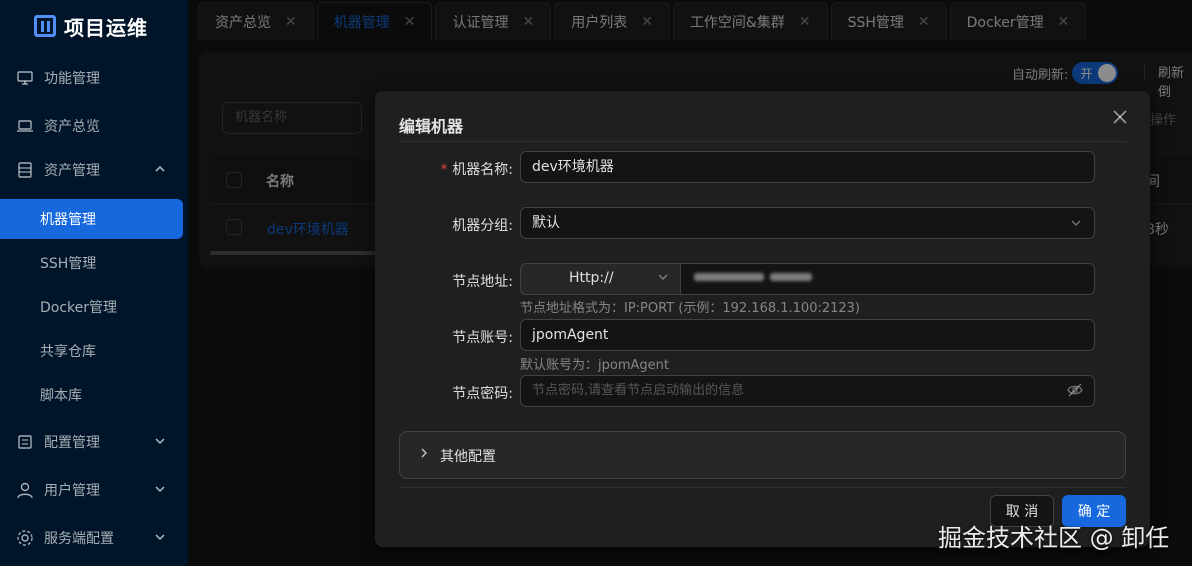  What do you see at coordinates (807, 335) in the screenshot?
I see `node-account-field: jpomAgent` at bounding box center [807, 335].